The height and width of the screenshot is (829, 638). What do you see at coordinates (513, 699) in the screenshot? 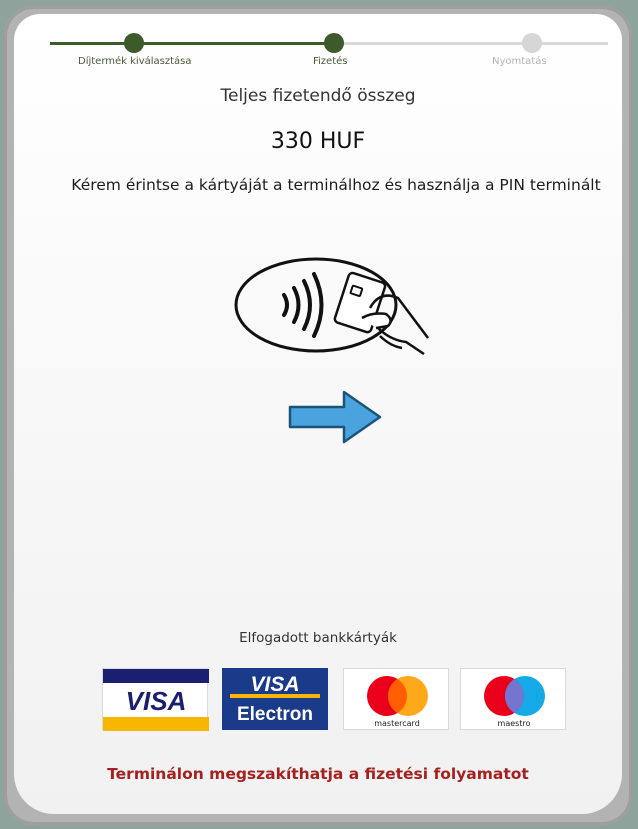
I see `maestro-card-logo: maestro` at bounding box center [513, 699].